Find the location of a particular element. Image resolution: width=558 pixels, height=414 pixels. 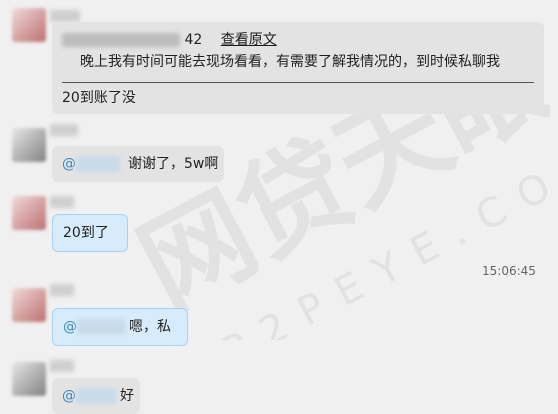

message-content: @ 嗯，私 is located at coordinates (117, 327).